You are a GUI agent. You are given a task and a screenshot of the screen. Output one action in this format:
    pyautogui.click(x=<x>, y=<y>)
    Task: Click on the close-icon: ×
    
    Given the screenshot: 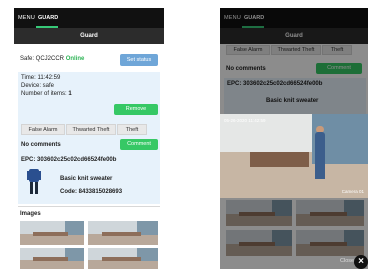 What is the action you would take?
    pyautogui.click(x=361, y=262)
    